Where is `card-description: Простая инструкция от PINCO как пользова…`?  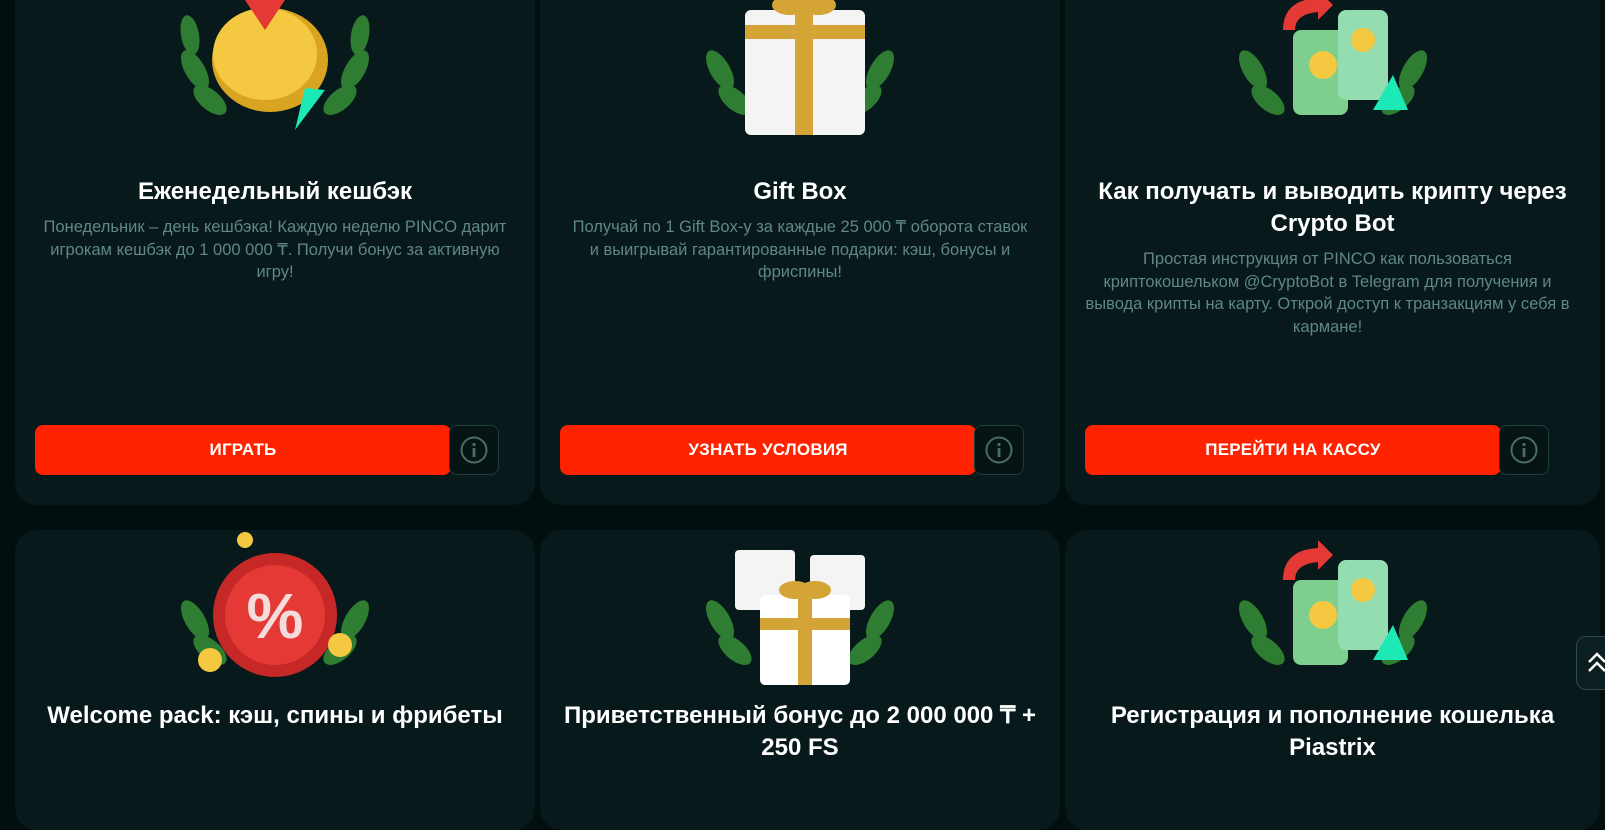 card-description: Простая инструкция от PINCO как пользова… is located at coordinates (1327, 293).